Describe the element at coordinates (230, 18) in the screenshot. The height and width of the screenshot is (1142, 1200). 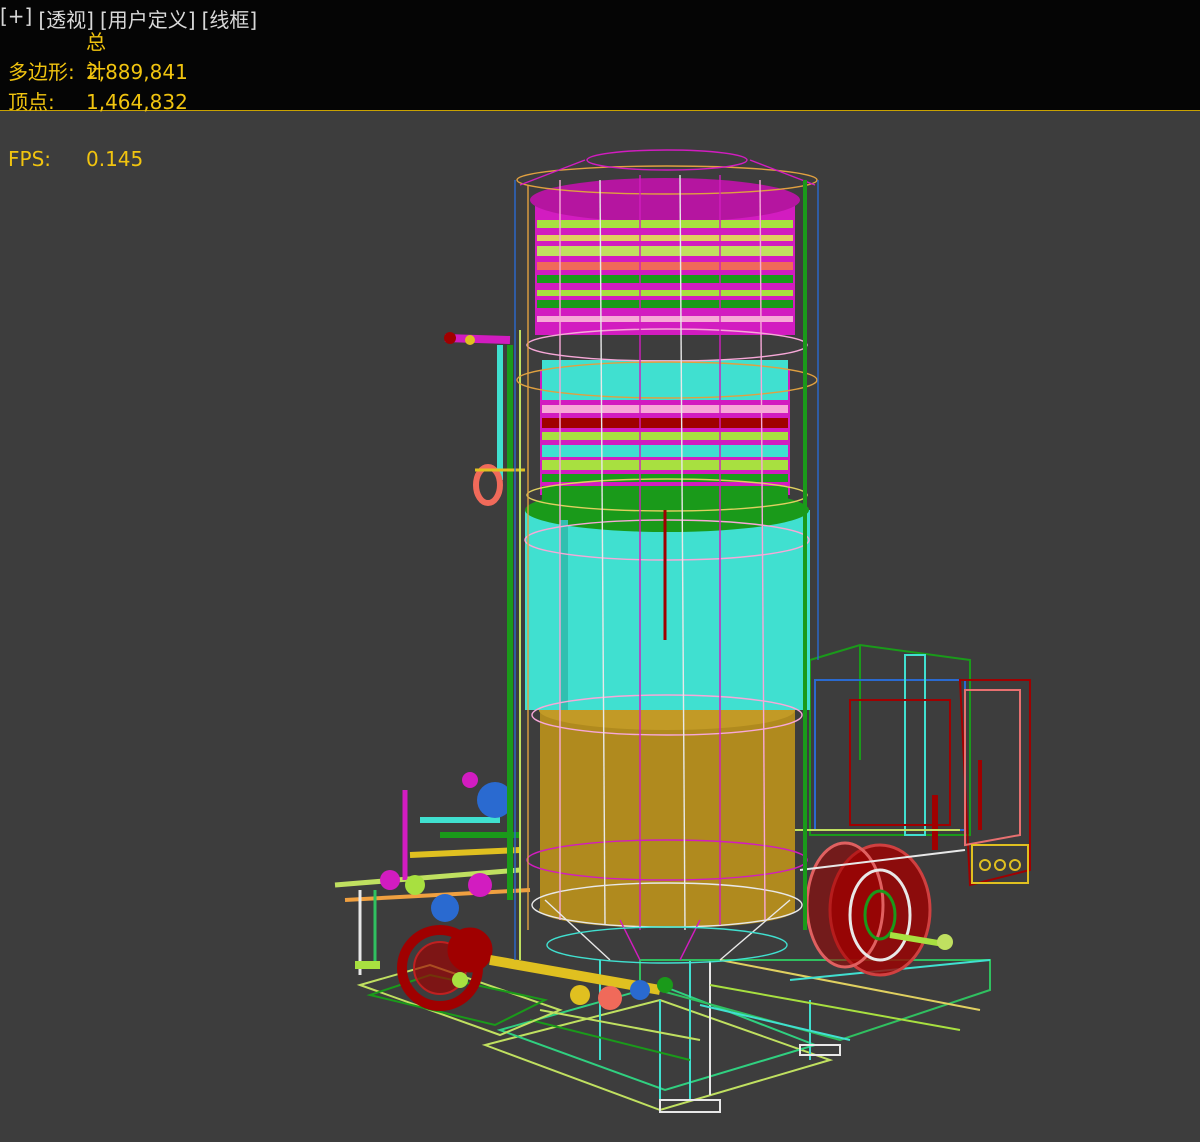
I see `wireframe-shading-menu: [线框]` at that location.